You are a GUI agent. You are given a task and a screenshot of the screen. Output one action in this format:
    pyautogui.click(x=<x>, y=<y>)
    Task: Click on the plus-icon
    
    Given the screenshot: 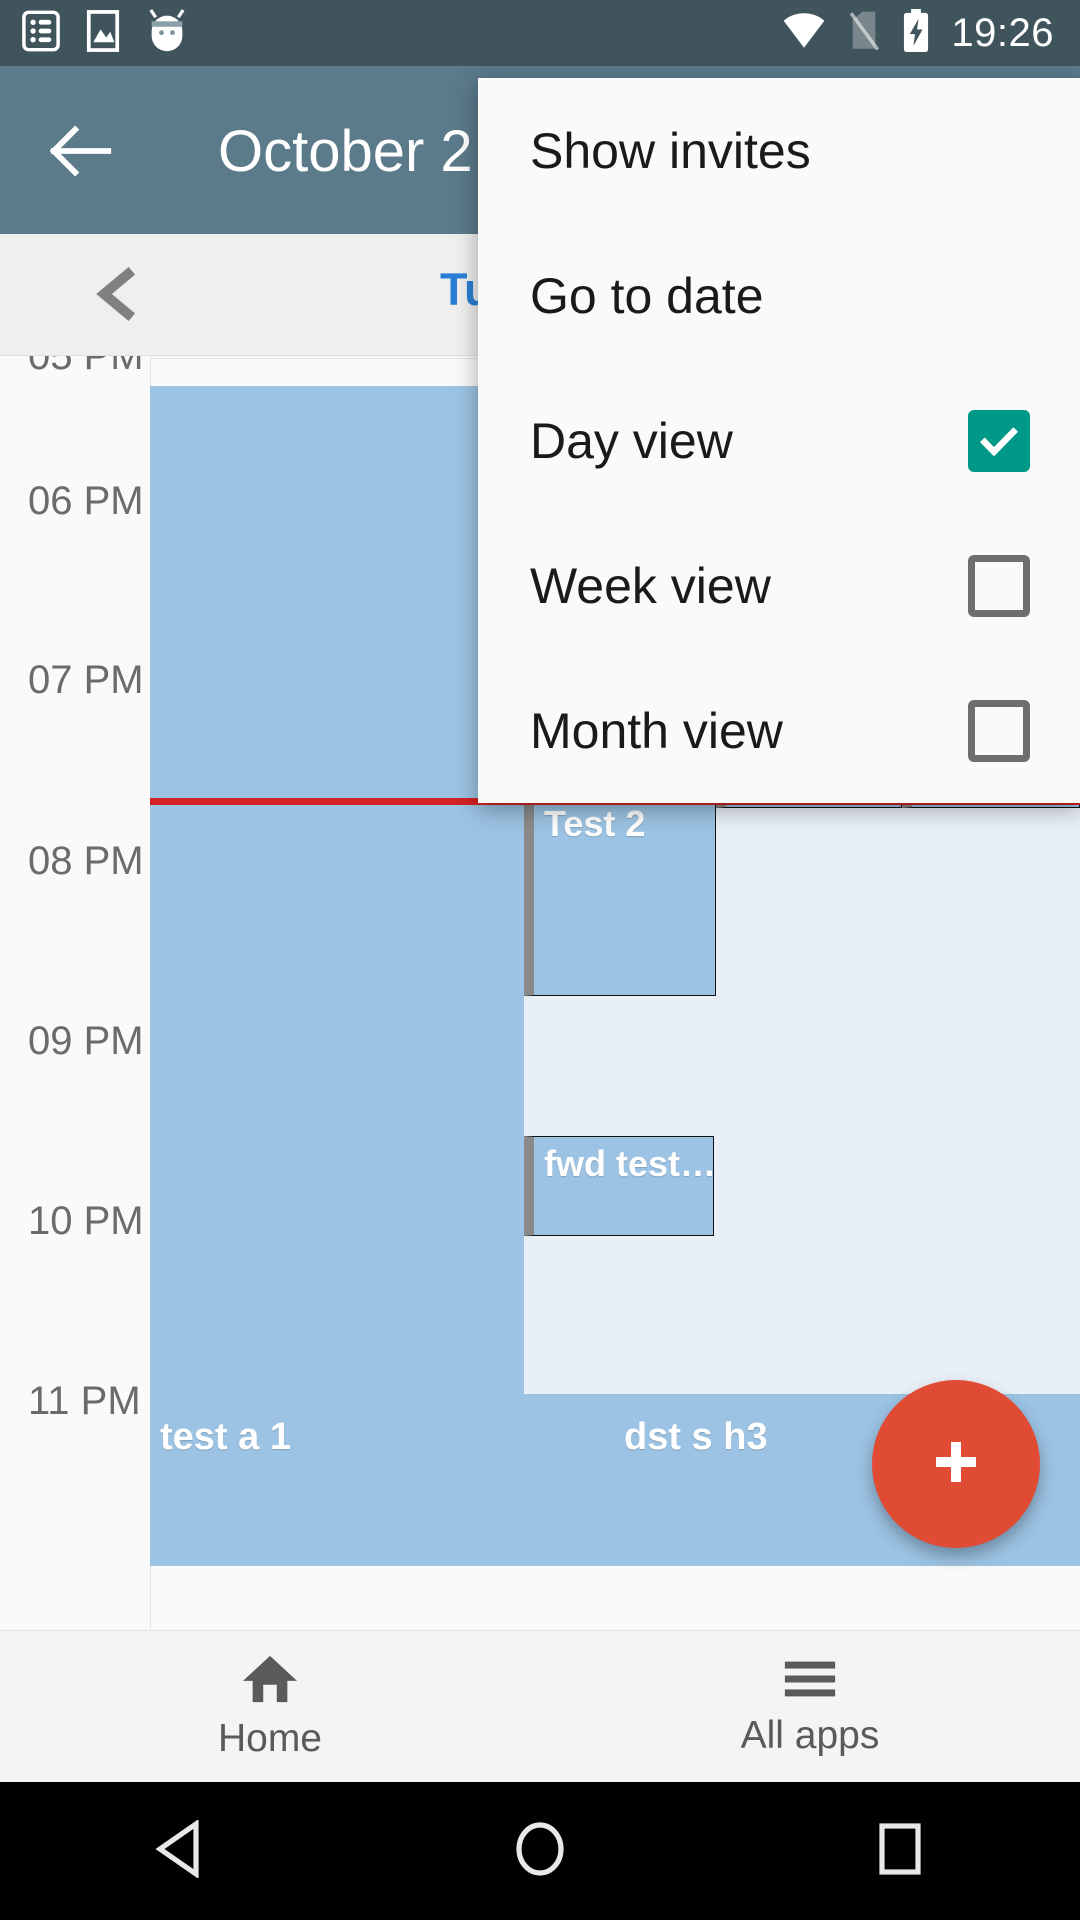 What is the action you would take?
    pyautogui.click(x=956, y=1464)
    